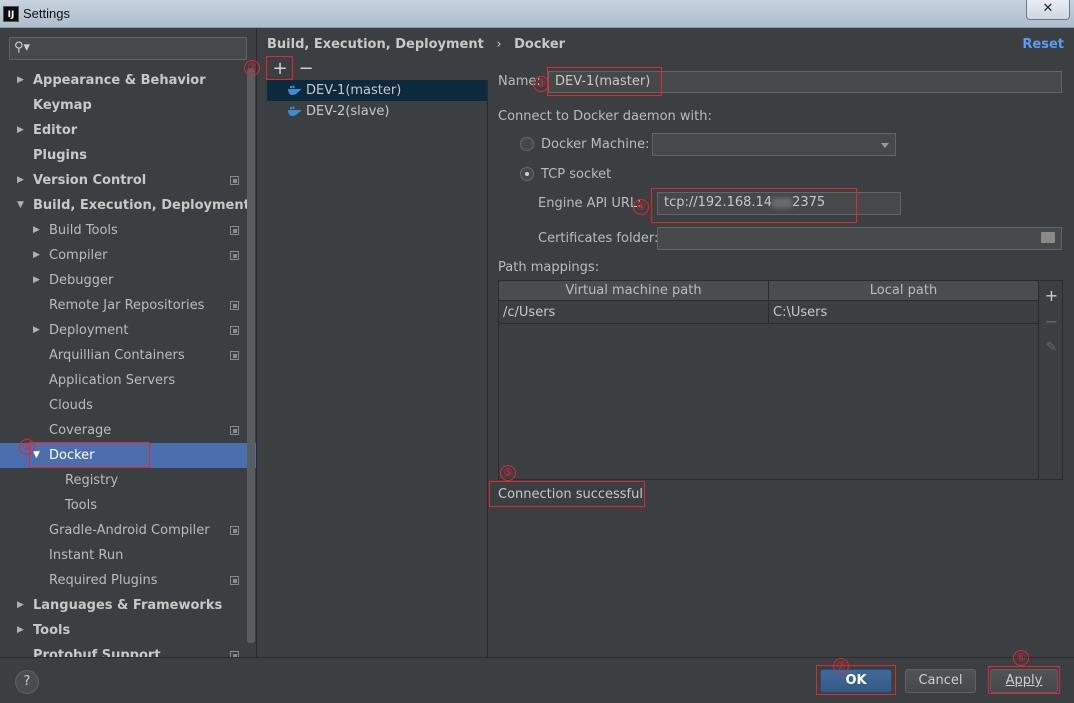  Describe the element at coordinates (128, 580) in the screenshot. I see `tree-item: Required Plugins` at that location.